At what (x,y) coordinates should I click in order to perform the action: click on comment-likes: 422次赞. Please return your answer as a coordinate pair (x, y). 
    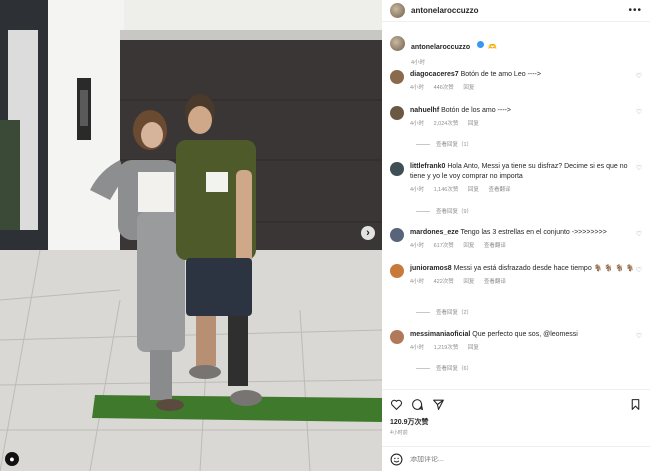
    Looking at the image, I should click on (444, 282).